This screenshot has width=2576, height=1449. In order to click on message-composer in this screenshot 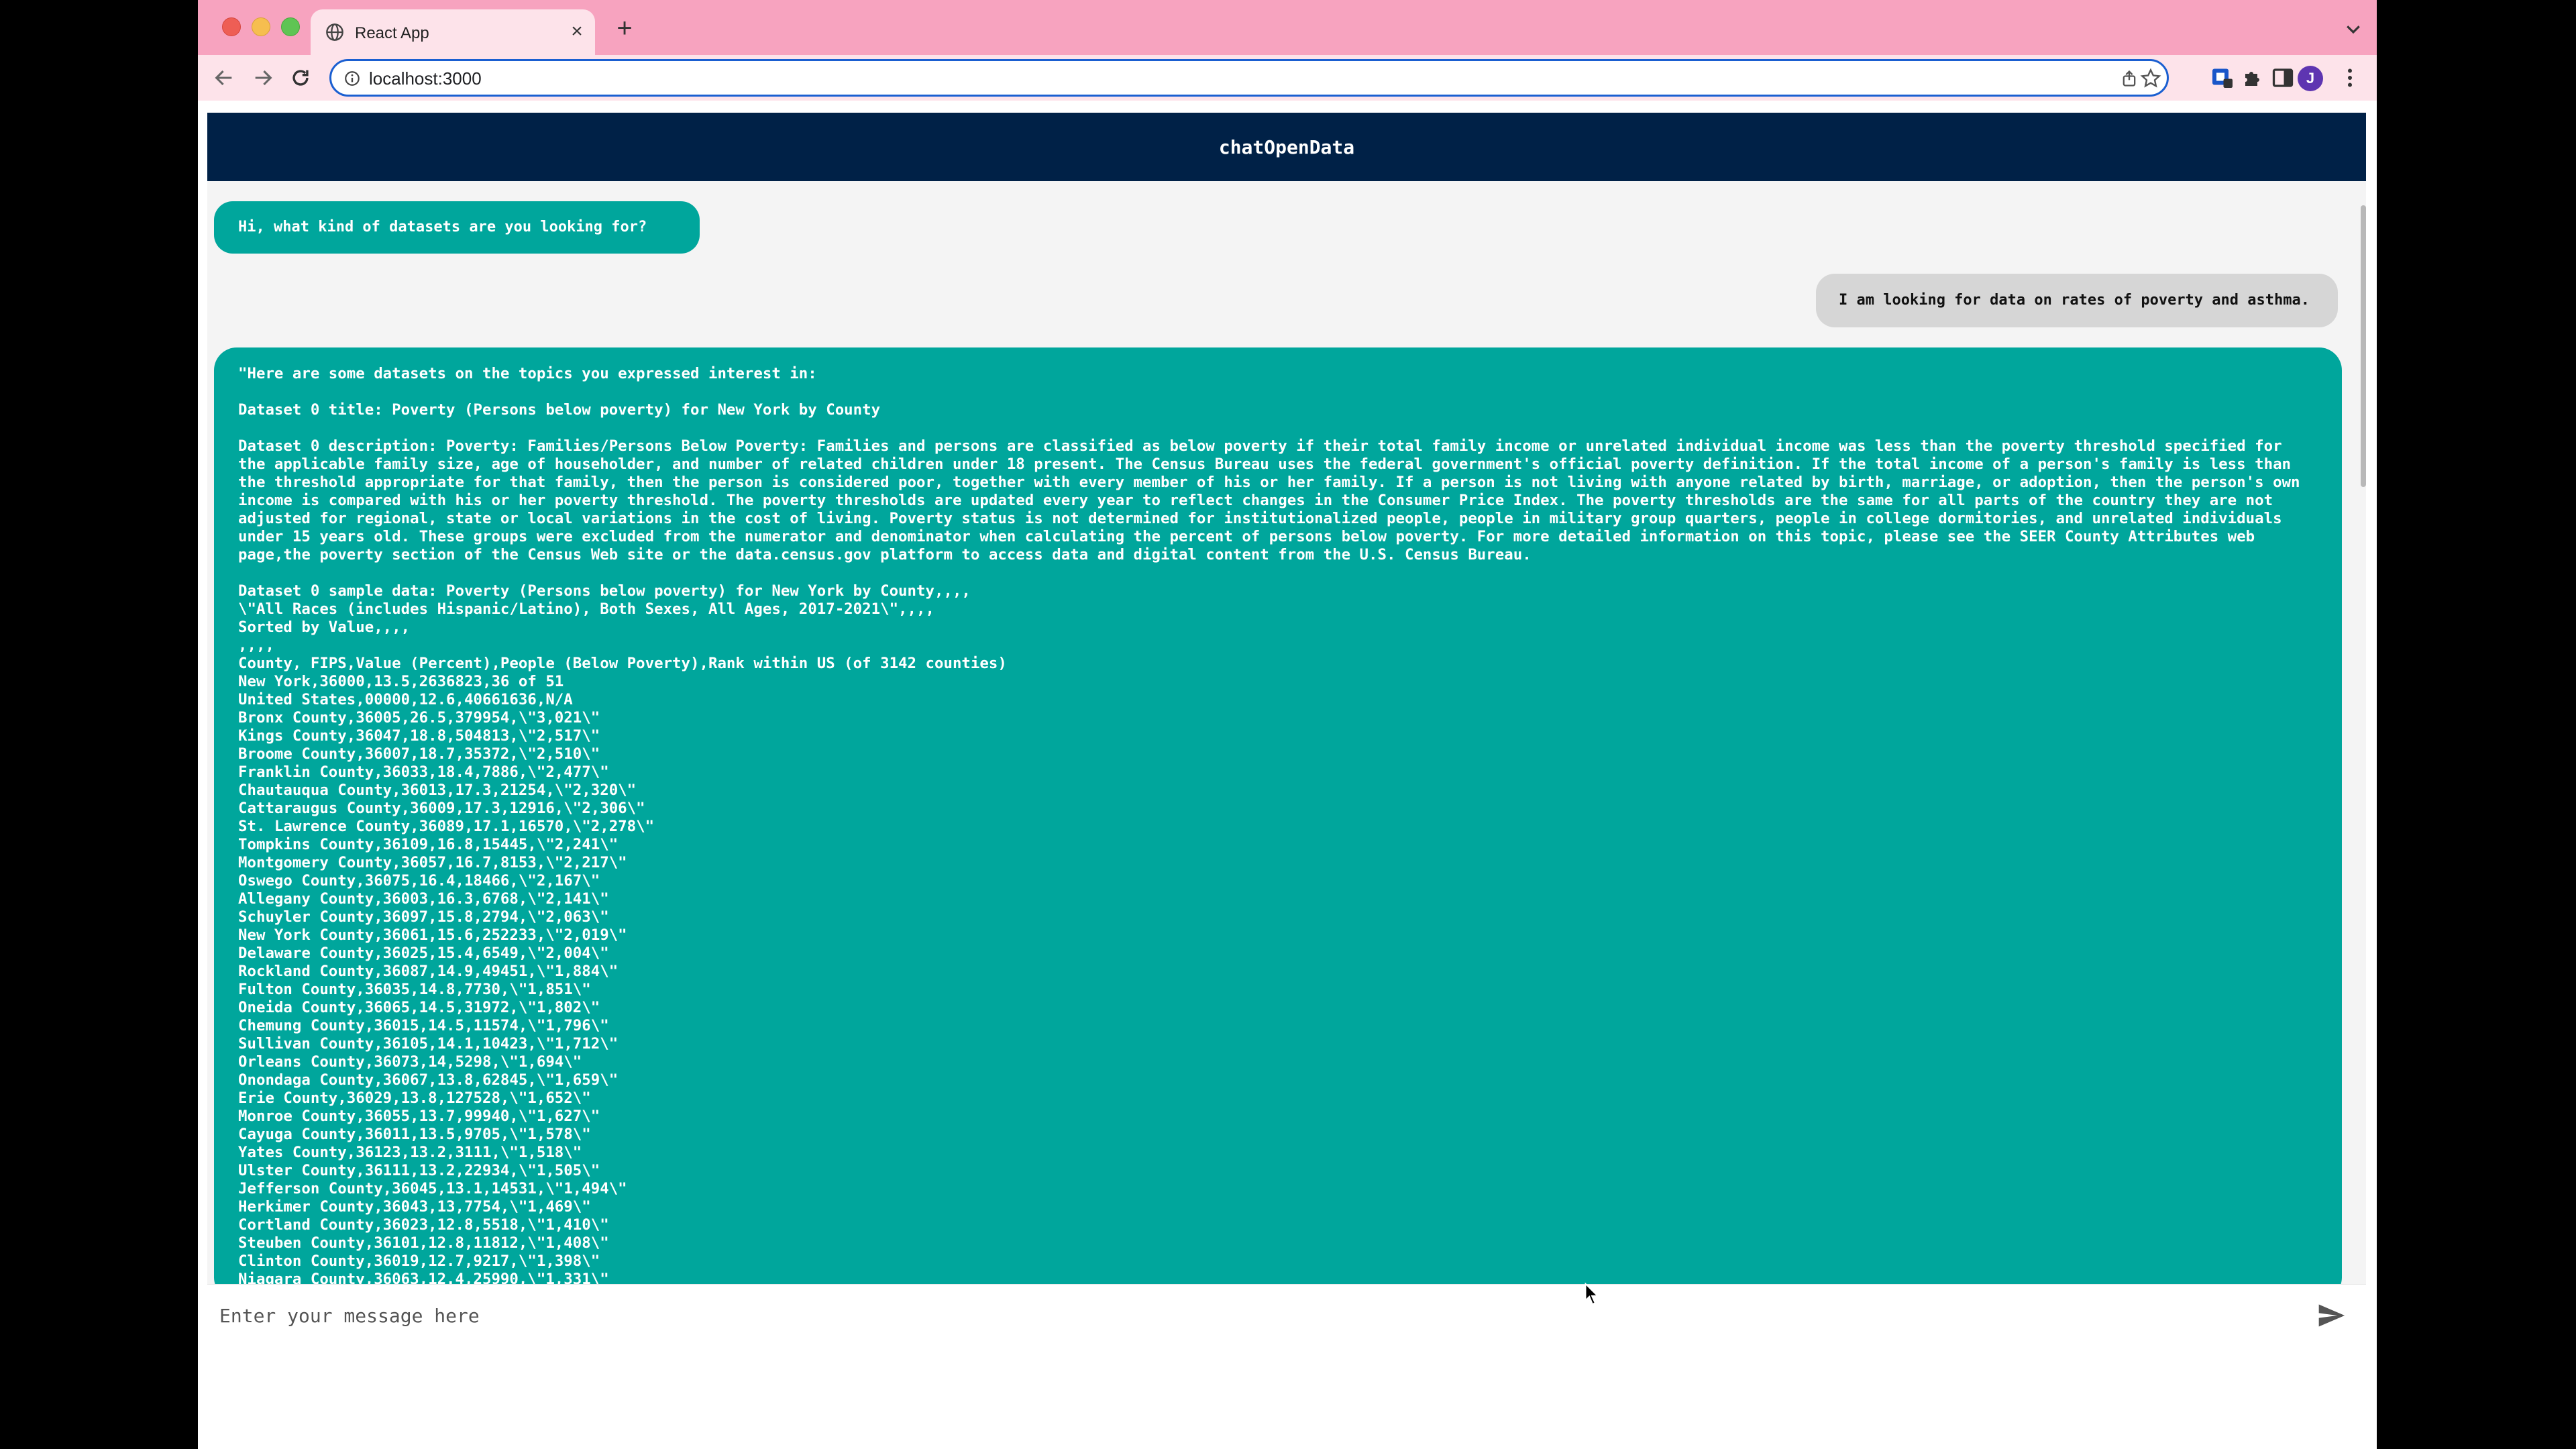, I will do `click(1286, 1314)`.